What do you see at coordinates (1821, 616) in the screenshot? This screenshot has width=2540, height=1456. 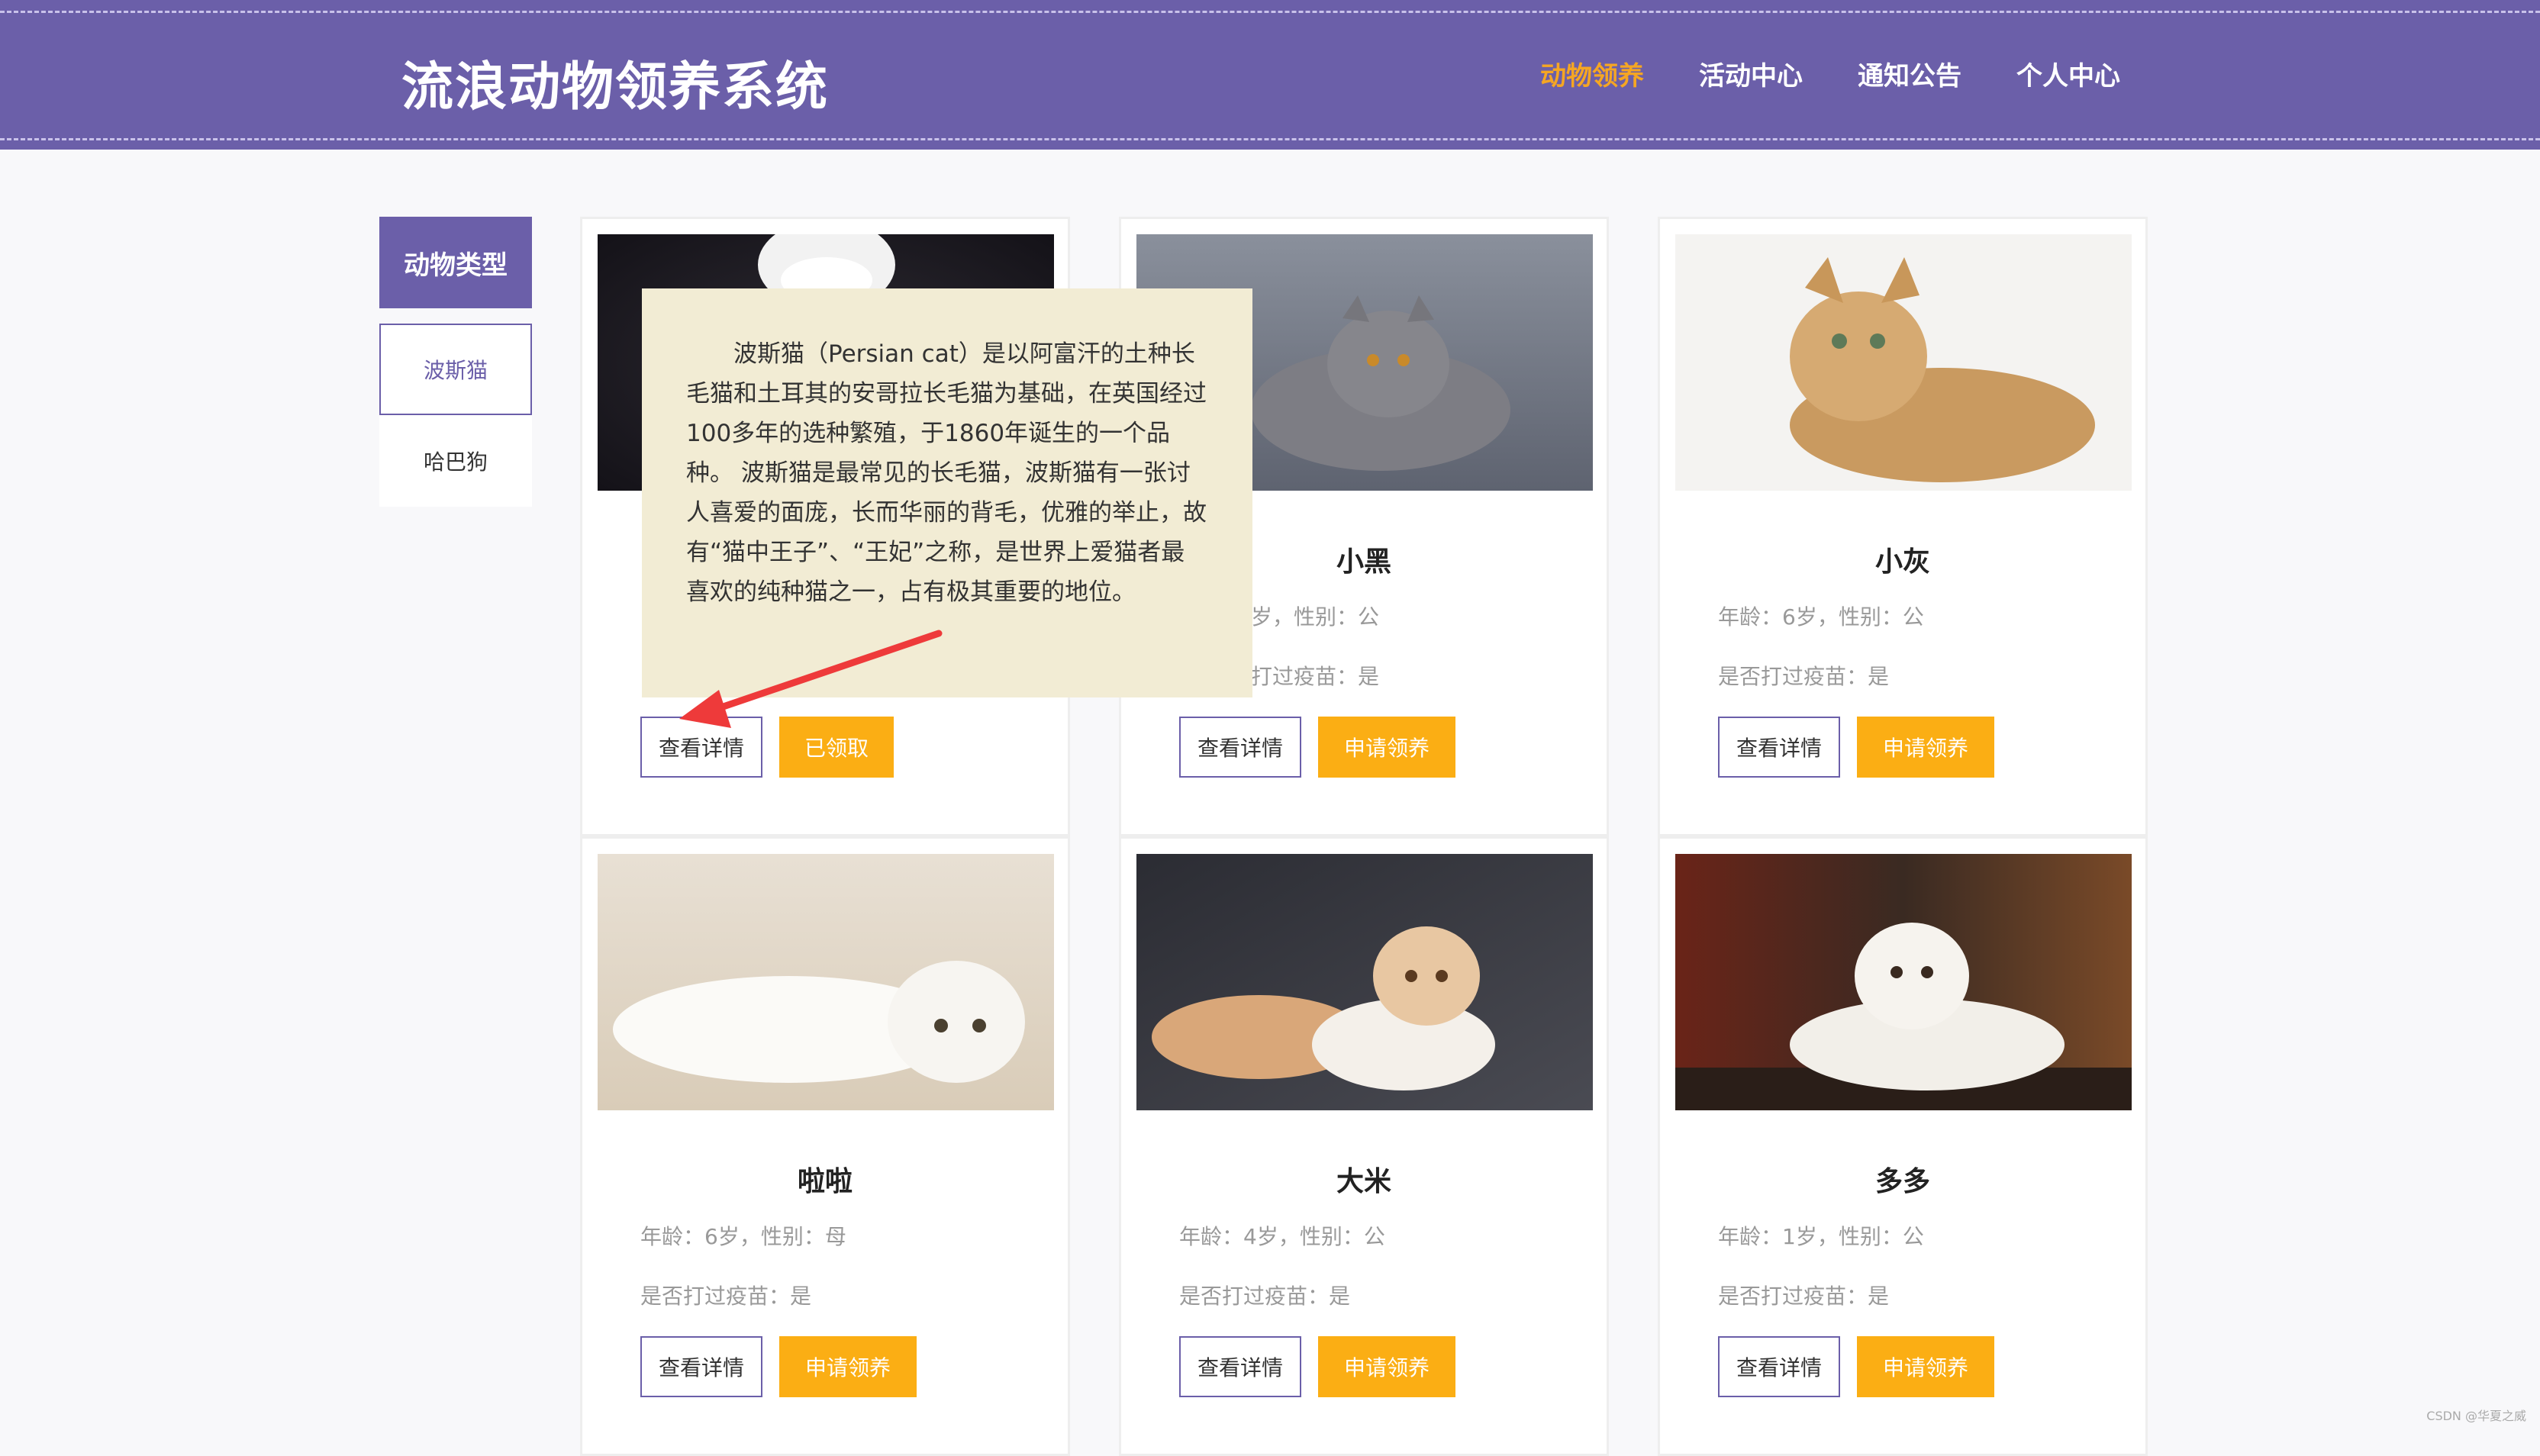 I see `animal-age-gender: 年龄：6岁，性别：公` at bounding box center [1821, 616].